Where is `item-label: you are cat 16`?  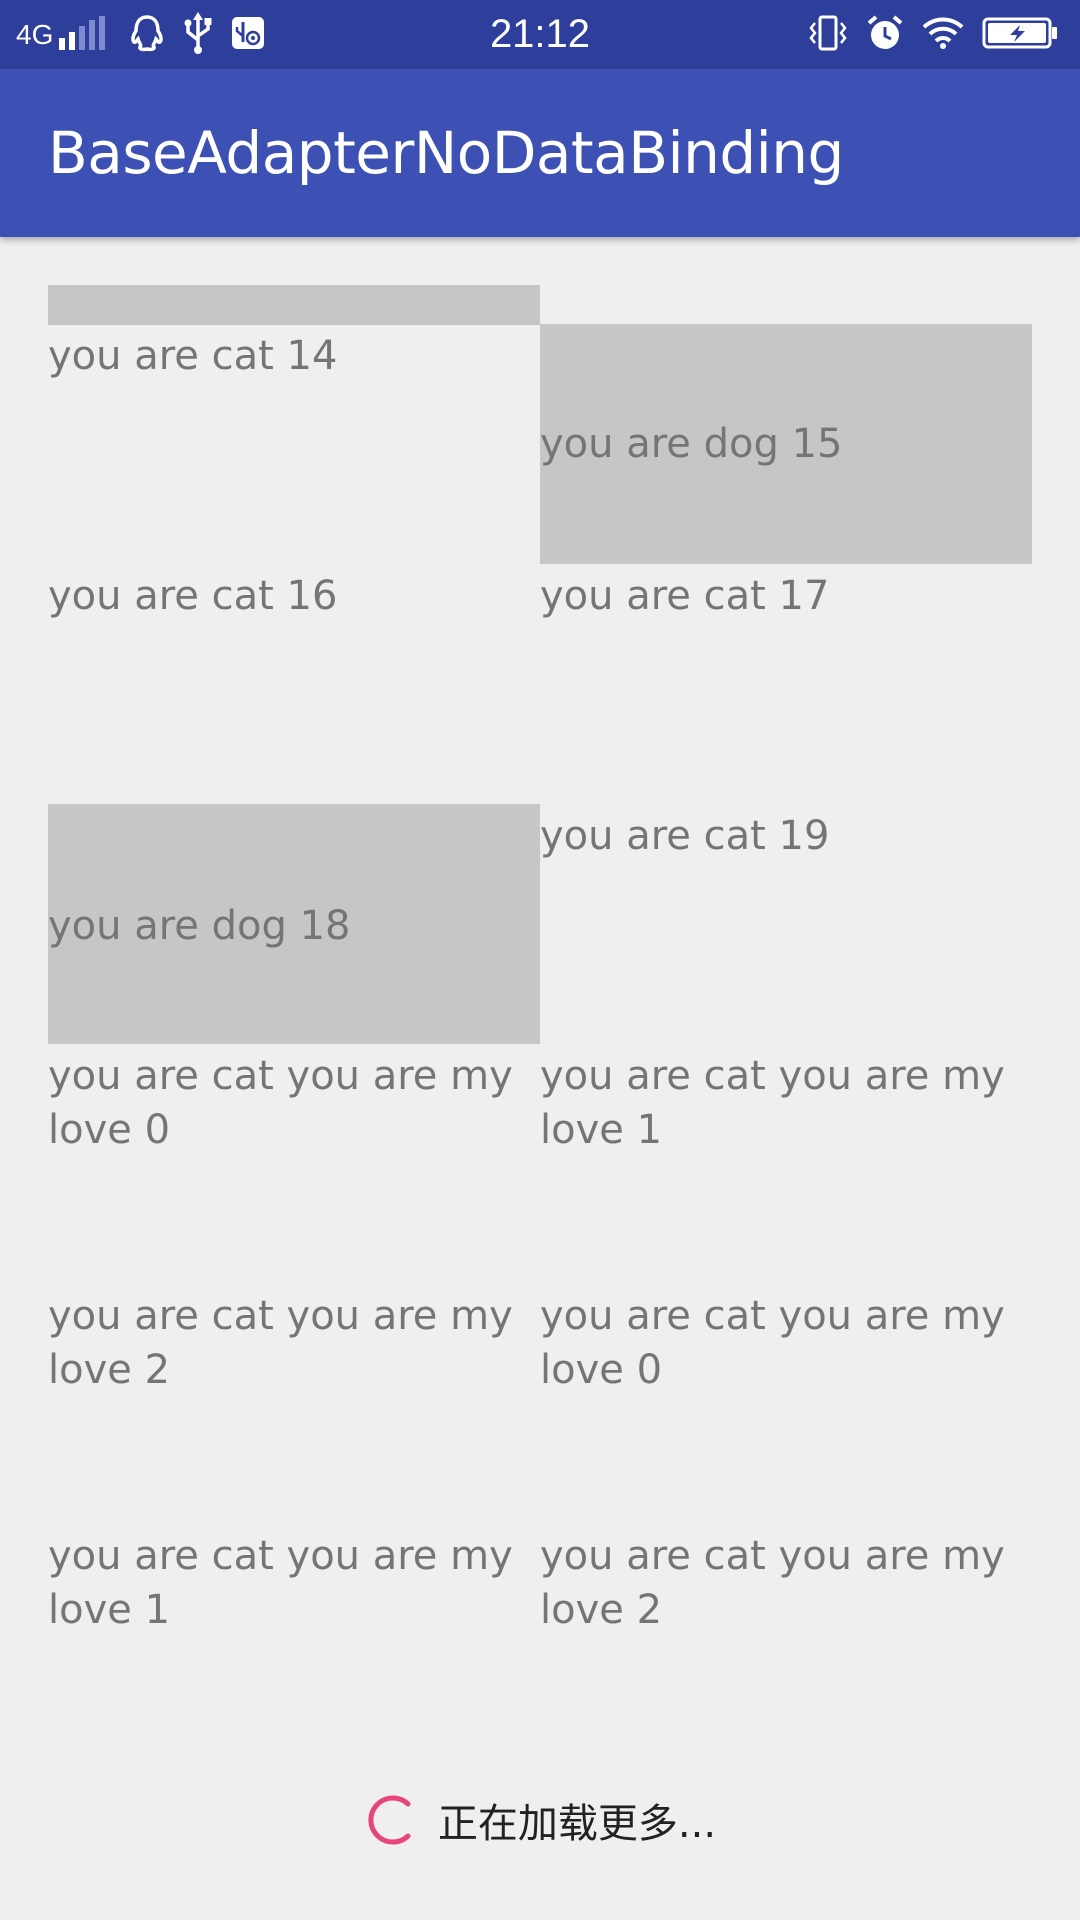 item-label: you are cat 16 is located at coordinates (193, 596).